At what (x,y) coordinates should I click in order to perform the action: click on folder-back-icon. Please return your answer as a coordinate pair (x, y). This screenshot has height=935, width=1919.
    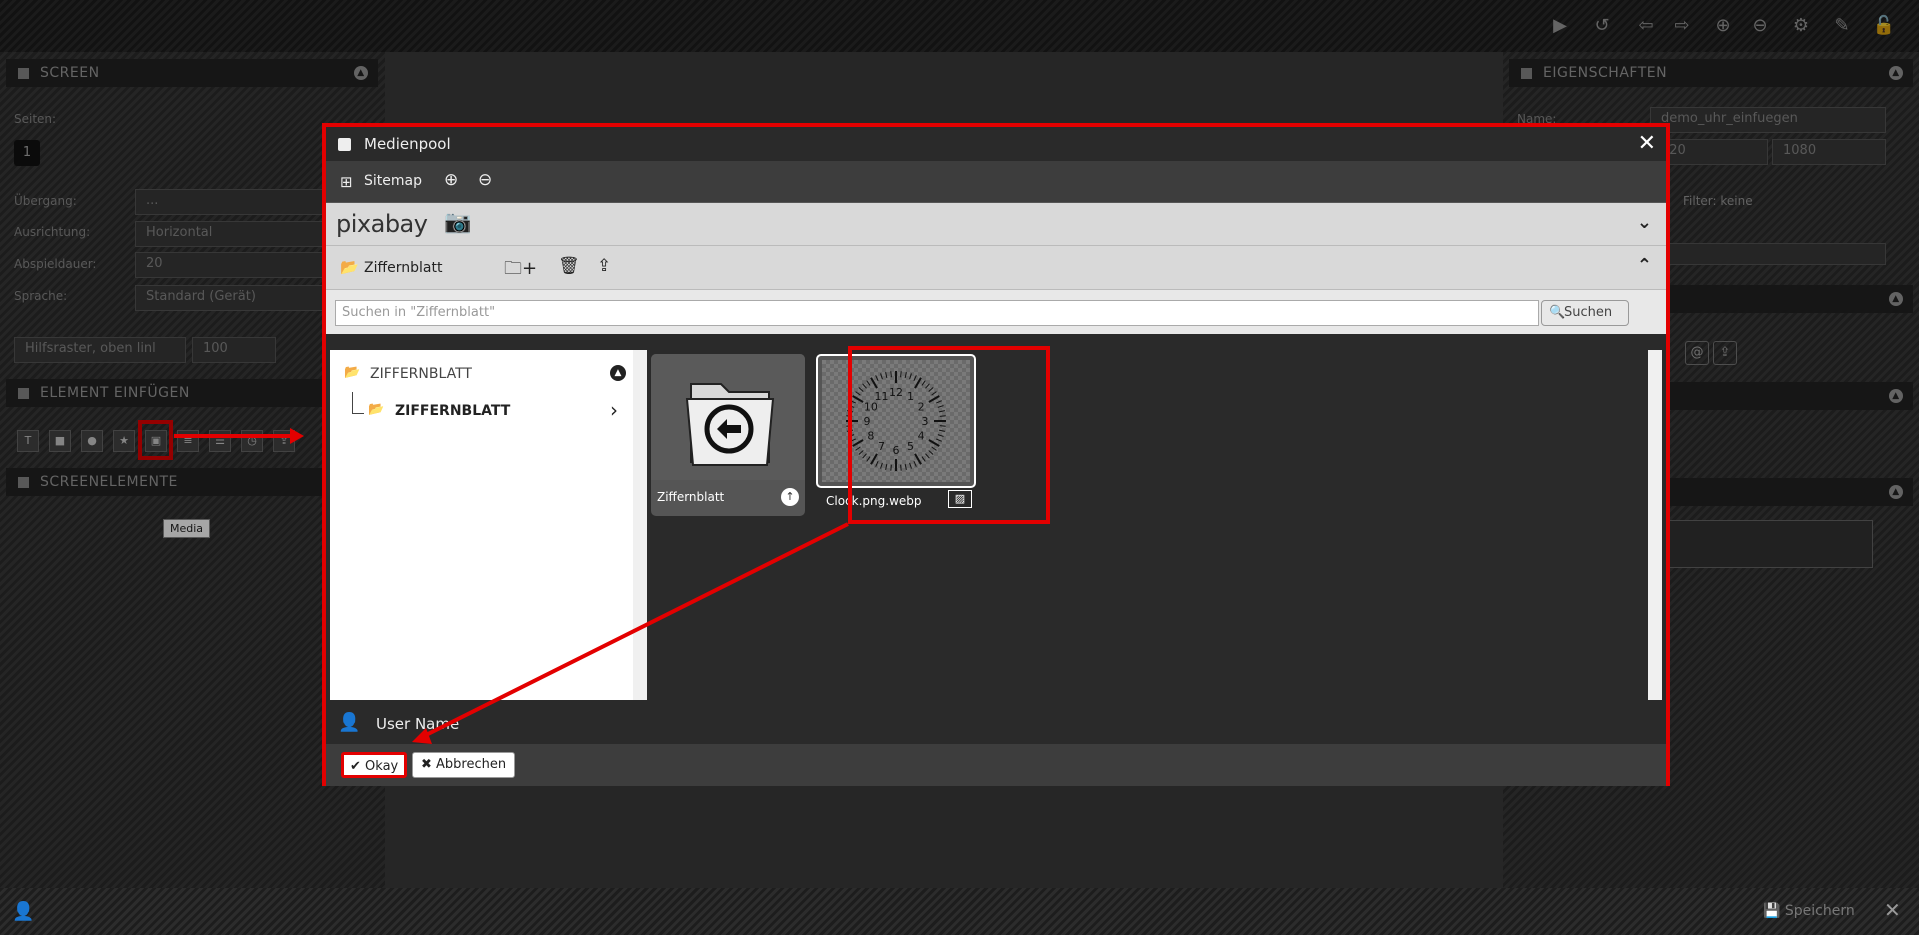
    Looking at the image, I should click on (730, 424).